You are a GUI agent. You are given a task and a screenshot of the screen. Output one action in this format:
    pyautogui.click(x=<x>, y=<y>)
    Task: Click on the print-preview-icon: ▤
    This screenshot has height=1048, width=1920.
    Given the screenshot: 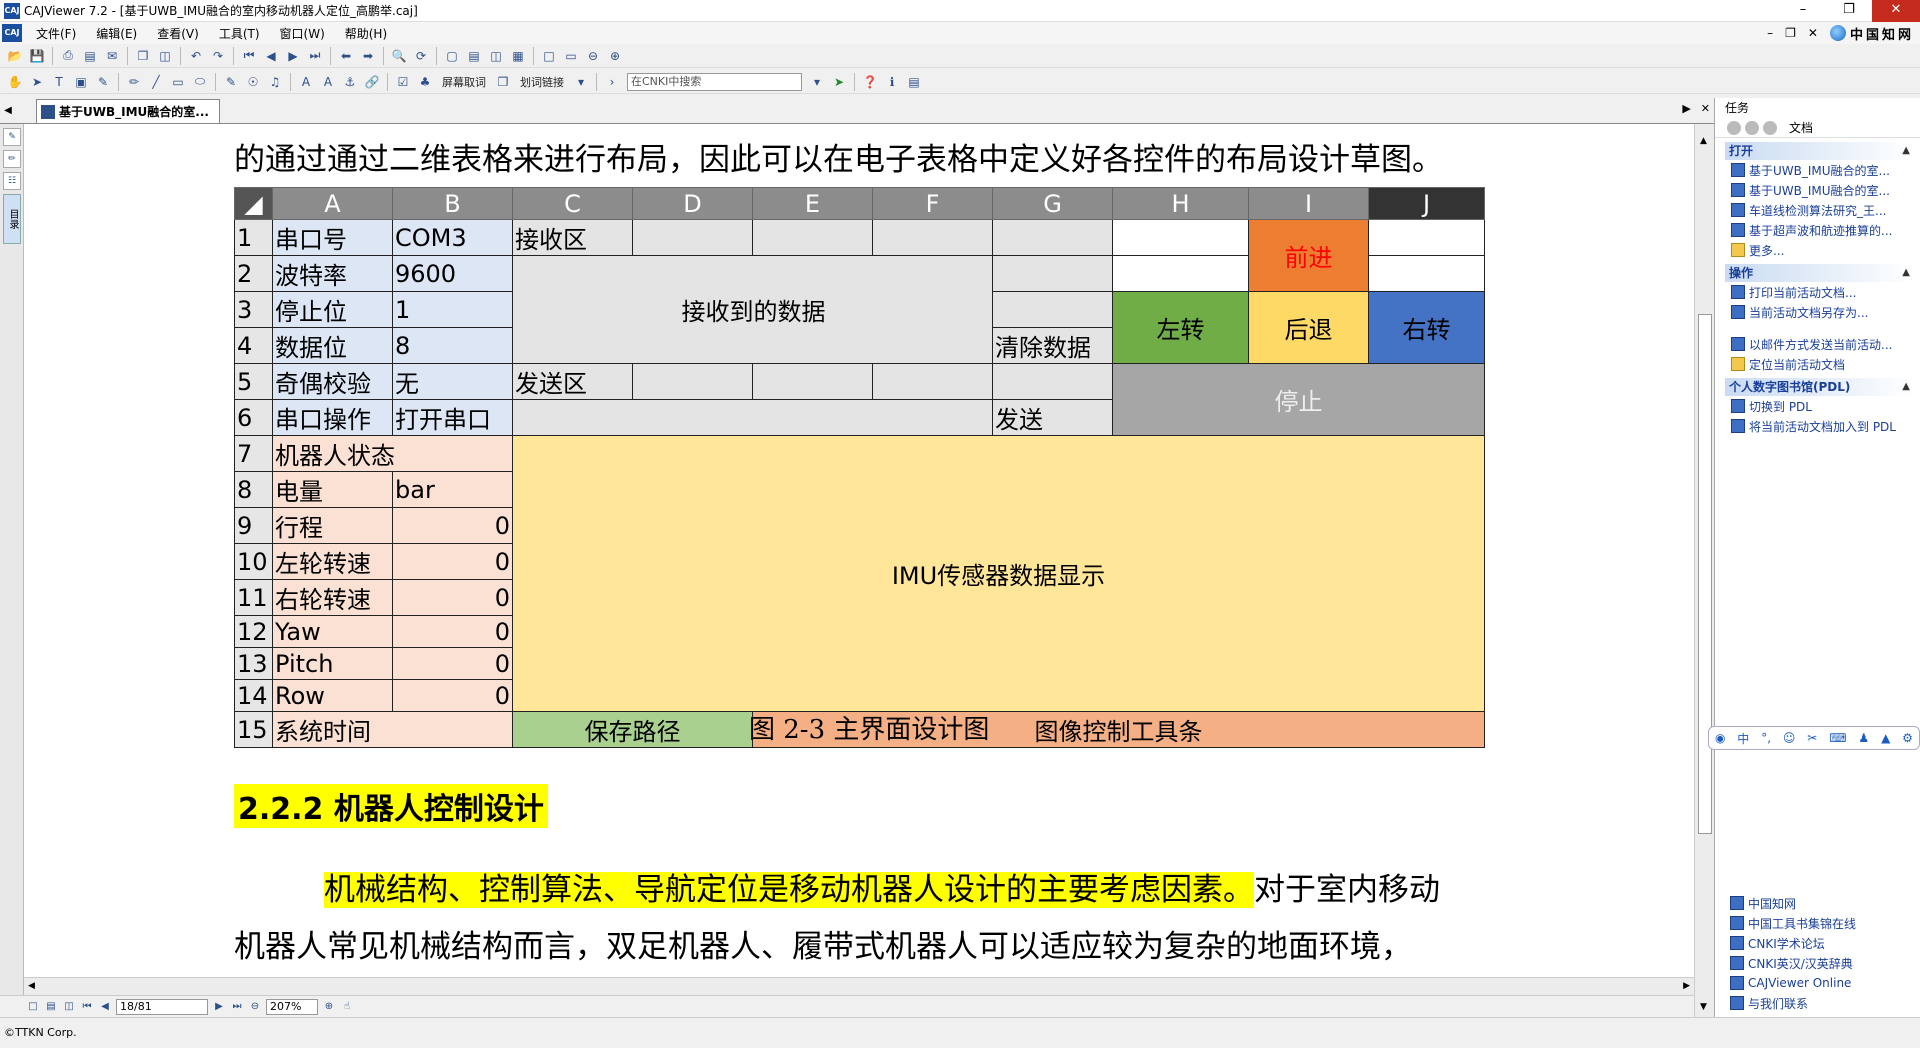 What is the action you would take?
    pyautogui.click(x=90, y=56)
    